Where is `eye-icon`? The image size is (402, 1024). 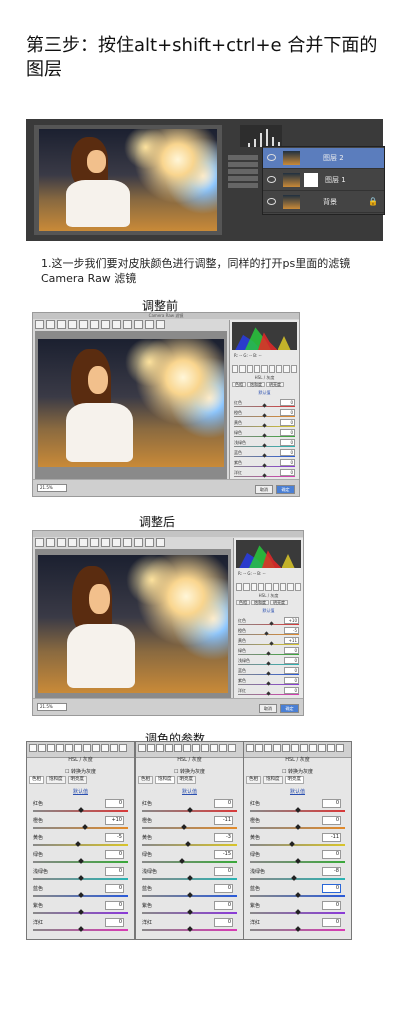
eye-icon is located at coordinates (271, 157).